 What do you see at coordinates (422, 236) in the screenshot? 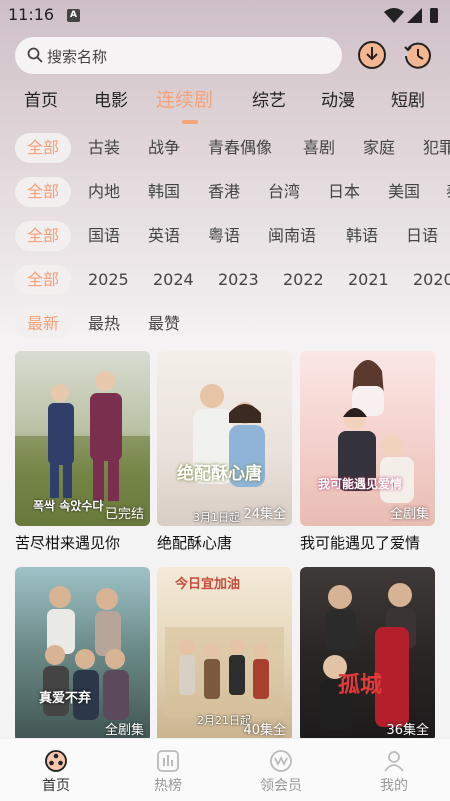
I see `language-chip: 日语` at bounding box center [422, 236].